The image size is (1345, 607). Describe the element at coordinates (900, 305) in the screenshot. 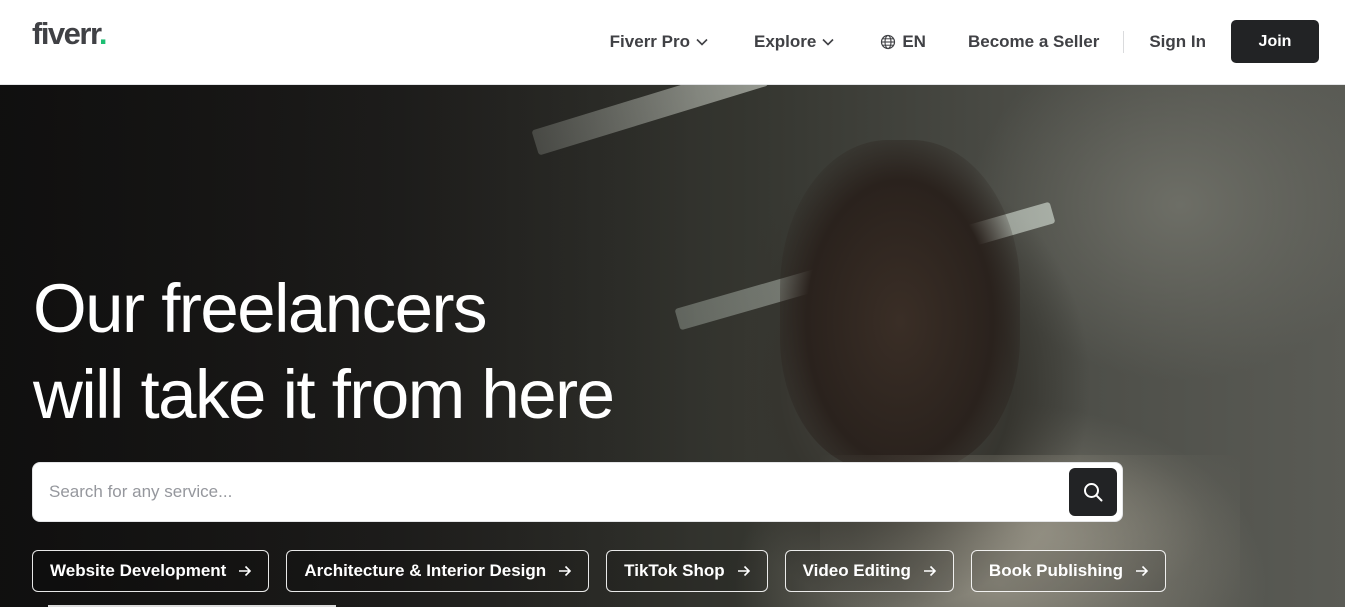

I see `hero-background-person` at that location.